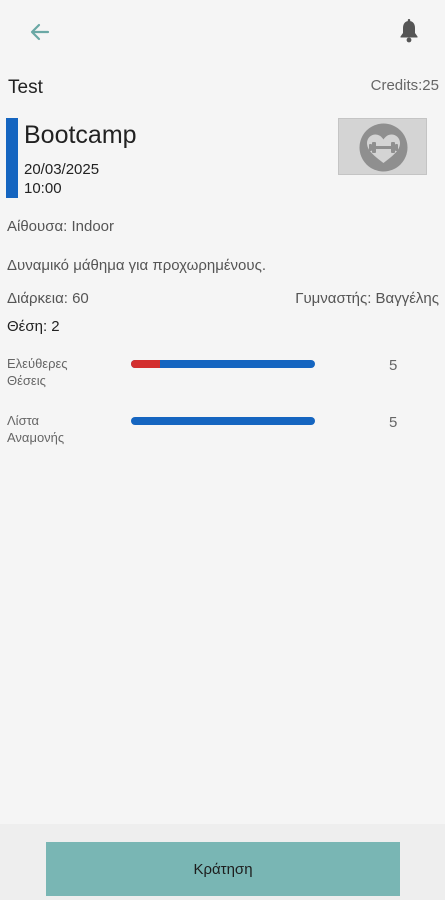 The width and height of the screenshot is (445, 900). I want to click on waitlist-label: Λίστα Αναμονής, so click(57, 429).